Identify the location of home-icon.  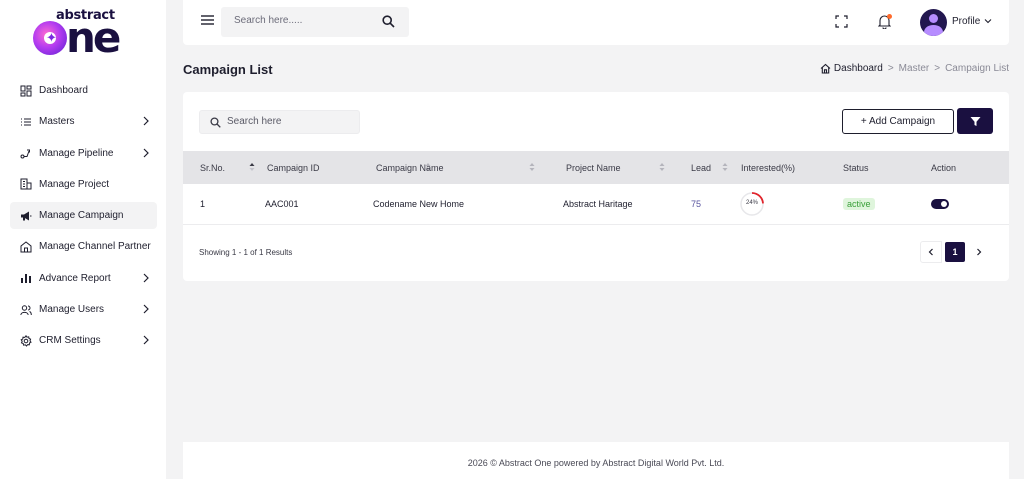
(825, 68).